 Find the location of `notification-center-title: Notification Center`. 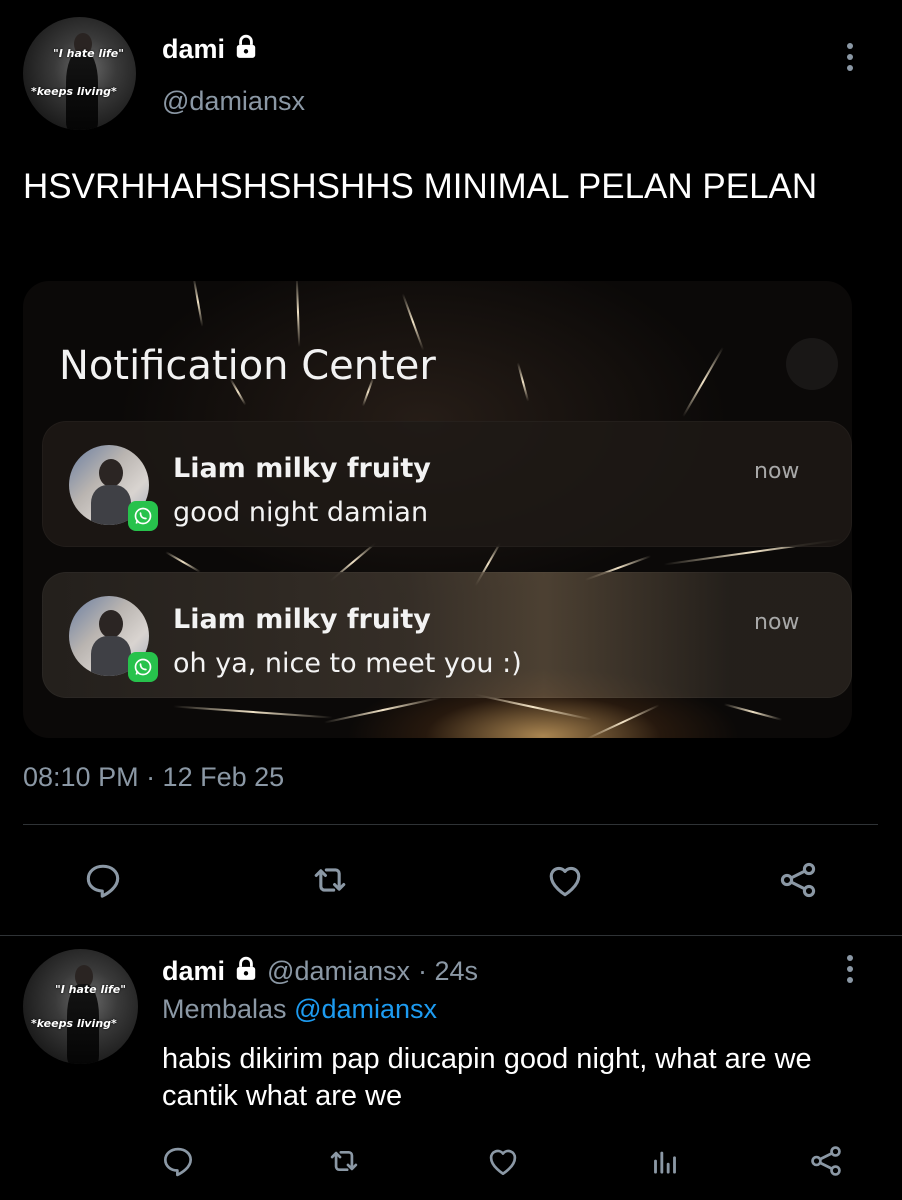

notification-center-title: Notification Center is located at coordinates (247, 366).